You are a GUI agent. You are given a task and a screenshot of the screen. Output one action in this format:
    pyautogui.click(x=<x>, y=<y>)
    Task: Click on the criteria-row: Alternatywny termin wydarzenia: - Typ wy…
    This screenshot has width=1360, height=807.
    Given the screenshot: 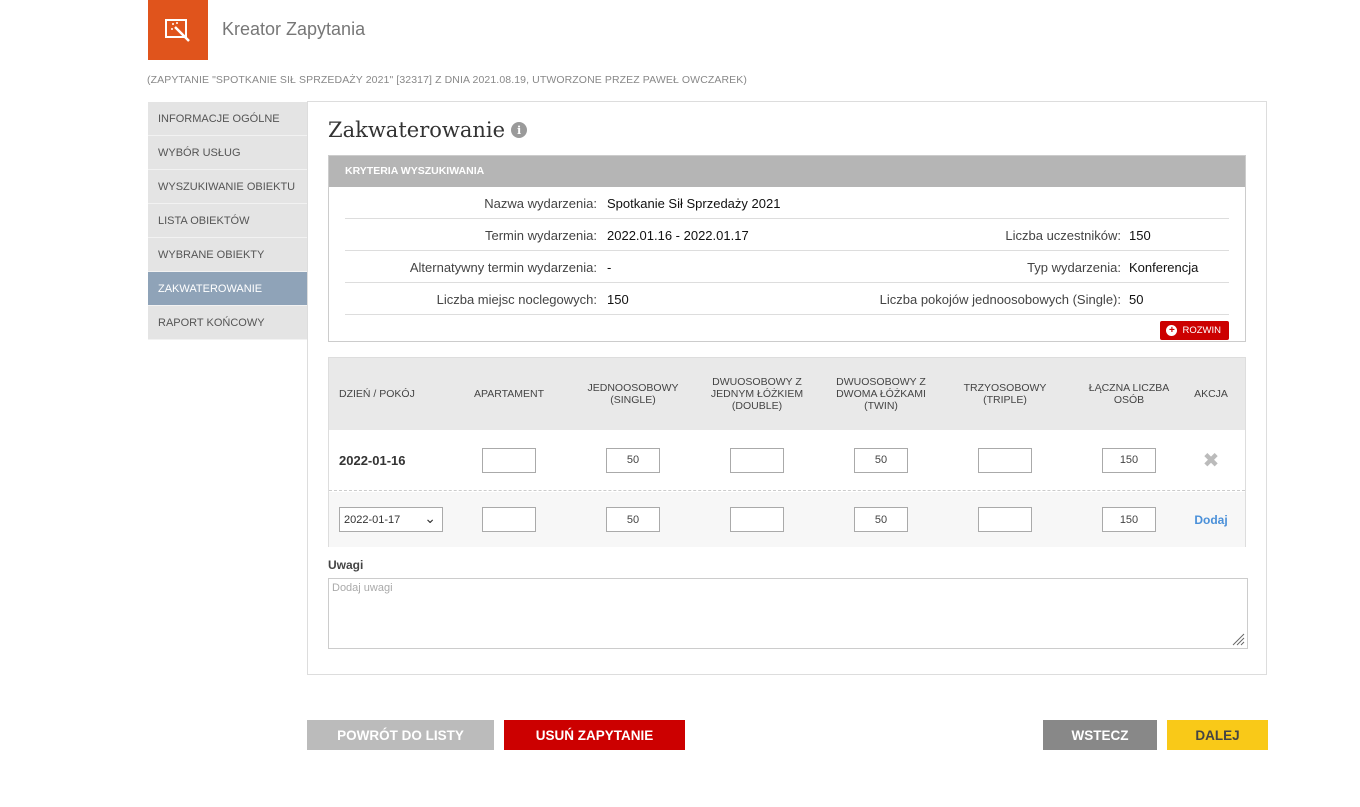 What is the action you would take?
    pyautogui.click(x=787, y=267)
    